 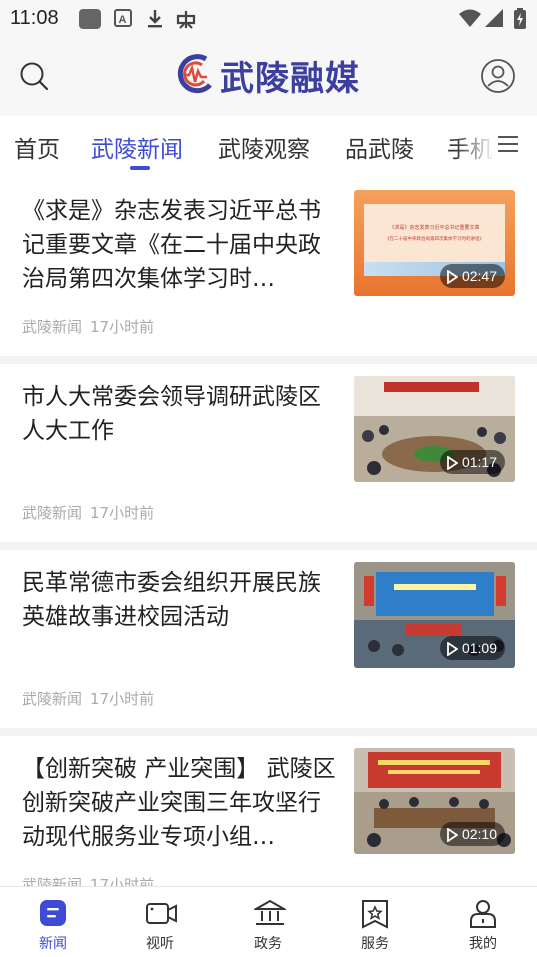 What do you see at coordinates (483, 914) in the screenshot?
I see `profile-icon` at bounding box center [483, 914].